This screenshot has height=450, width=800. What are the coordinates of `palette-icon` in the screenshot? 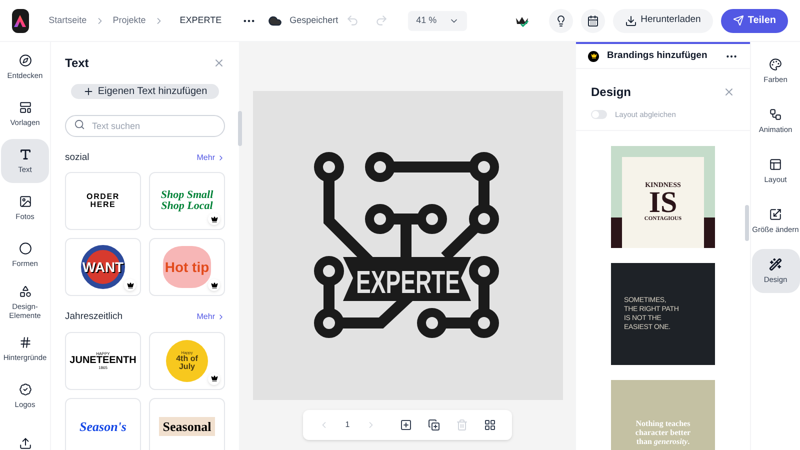 It's located at (775, 64).